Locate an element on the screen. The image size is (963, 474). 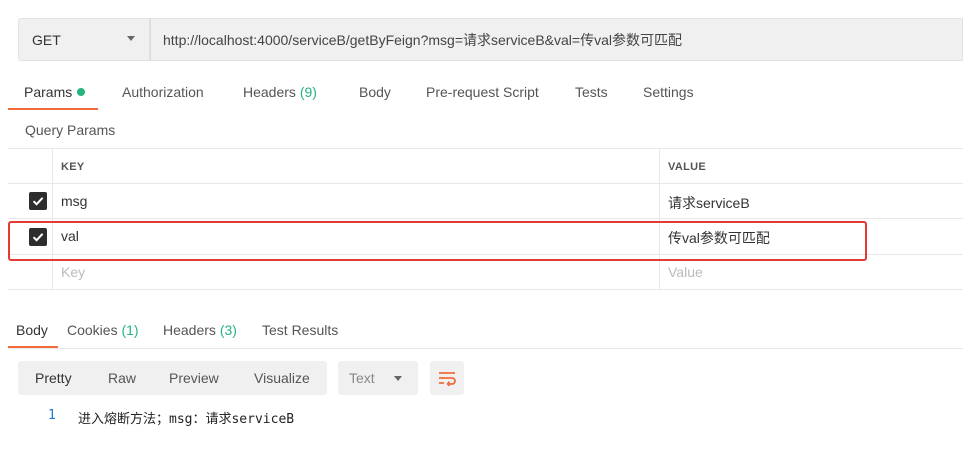
response-tab-headers: Headers (3) is located at coordinates (200, 330).